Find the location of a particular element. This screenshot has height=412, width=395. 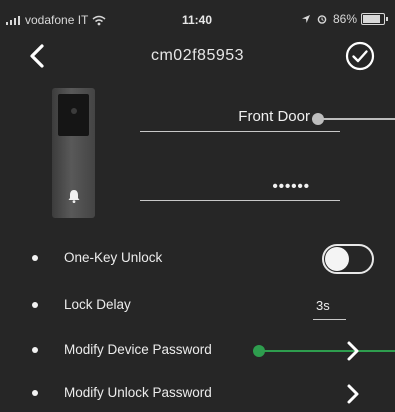

alarm-icon is located at coordinates (322, 19).